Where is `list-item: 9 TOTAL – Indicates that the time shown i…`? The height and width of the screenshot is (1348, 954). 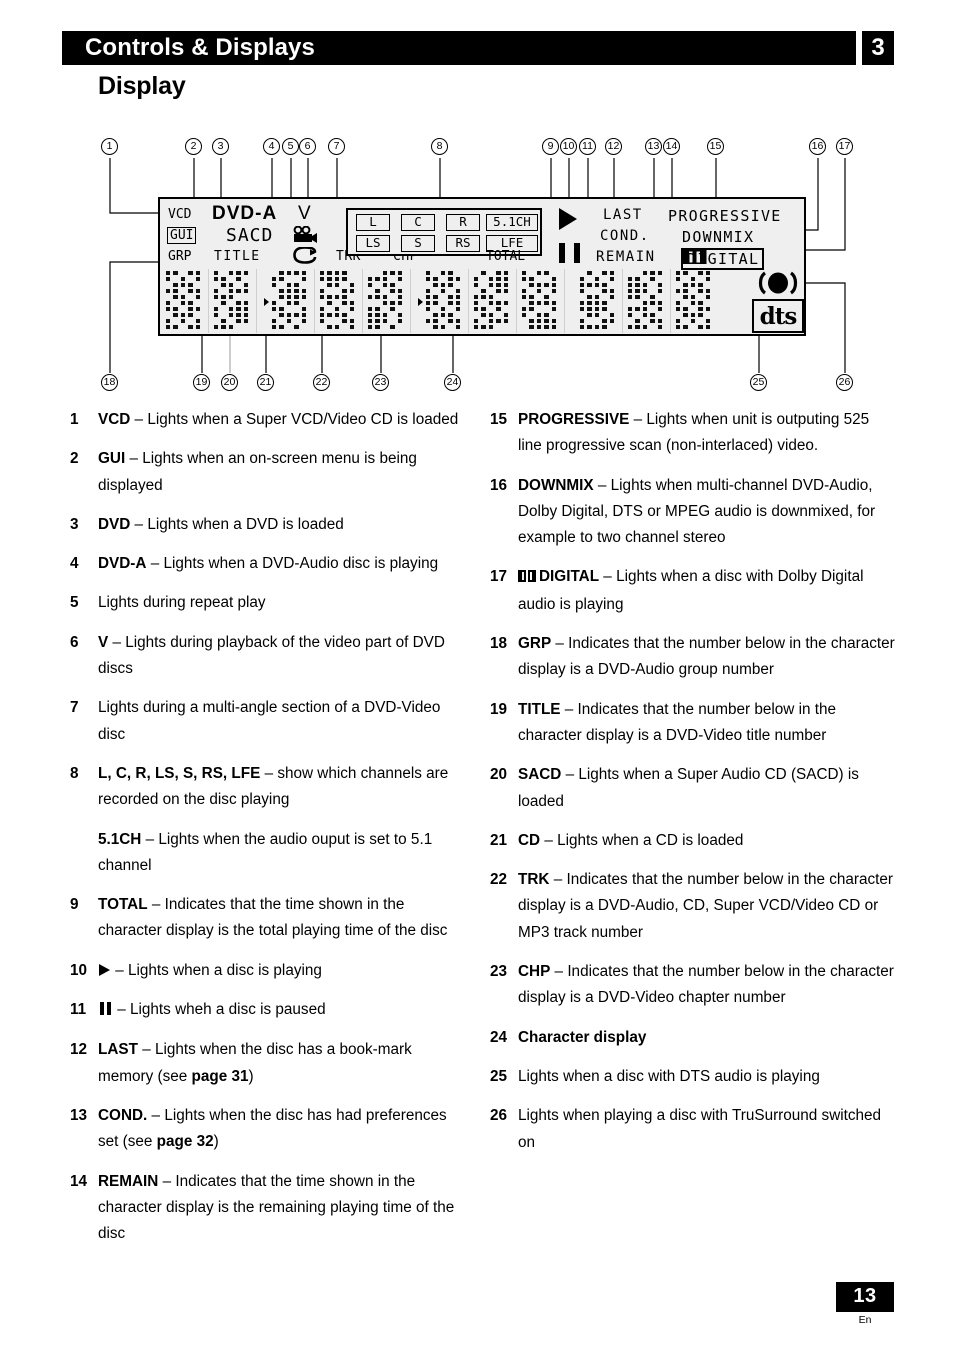
list-item: 9 TOTAL – Indicates that the time shown i… is located at coordinates (270, 918).